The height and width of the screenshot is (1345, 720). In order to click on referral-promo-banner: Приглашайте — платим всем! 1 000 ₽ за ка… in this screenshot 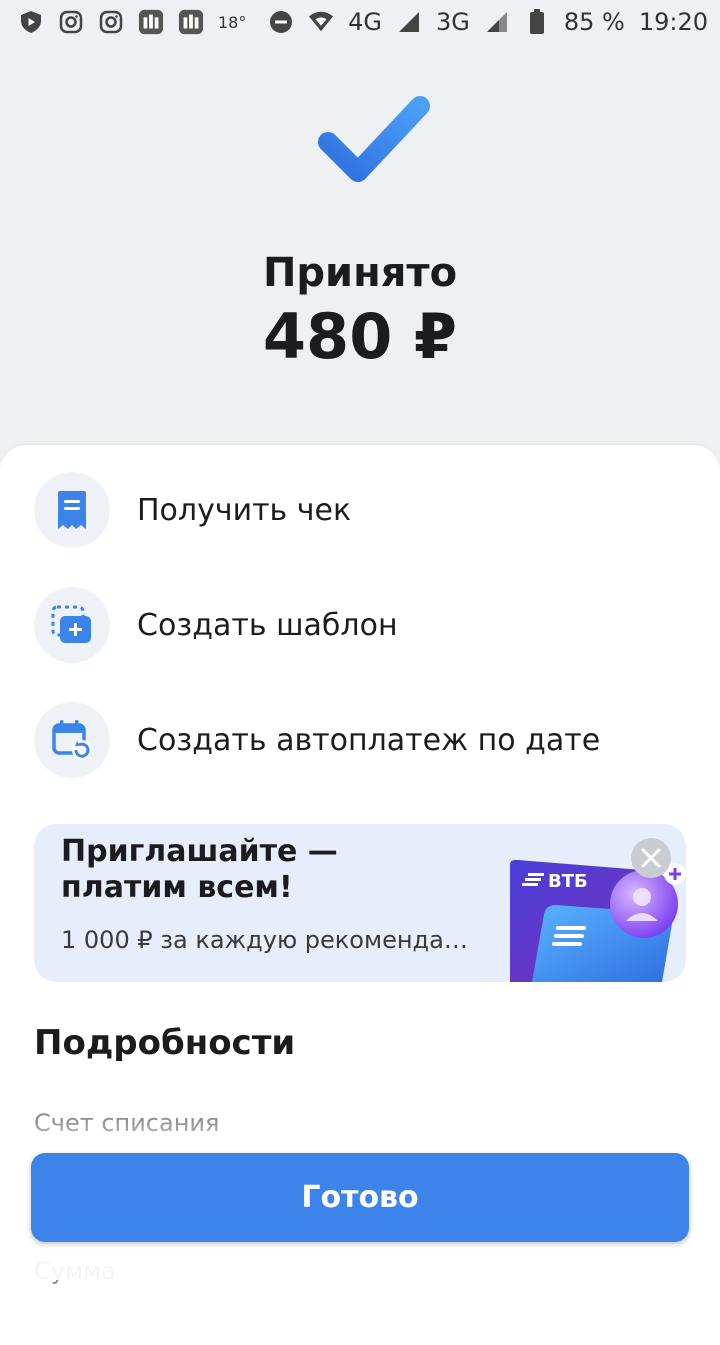, I will do `click(360, 903)`.